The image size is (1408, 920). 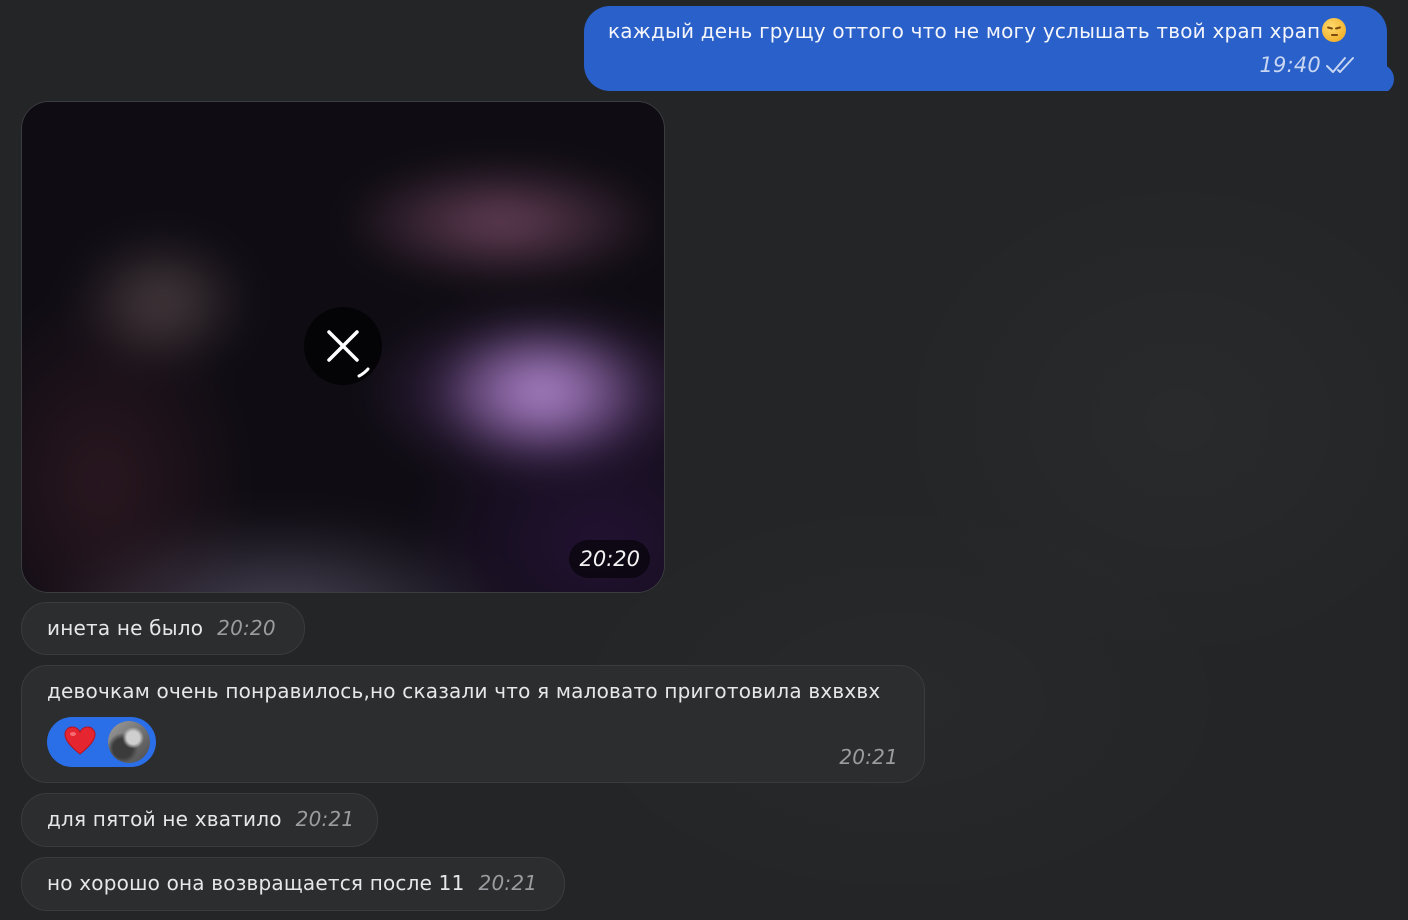 I want to click on double-check-icon, so click(x=1340, y=65).